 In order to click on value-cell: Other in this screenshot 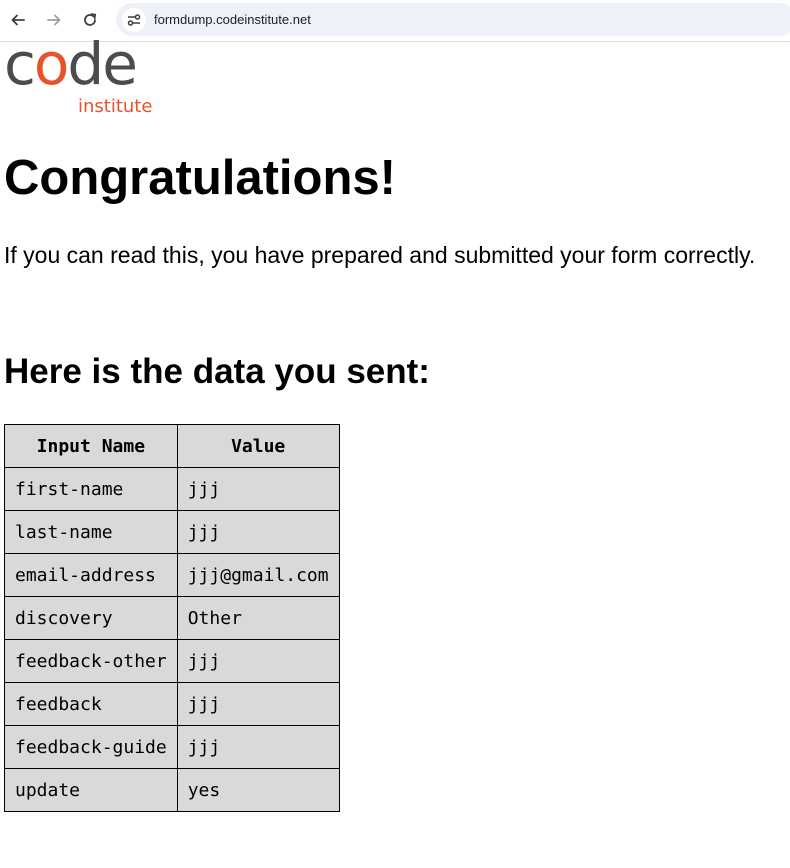, I will do `click(258, 618)`.